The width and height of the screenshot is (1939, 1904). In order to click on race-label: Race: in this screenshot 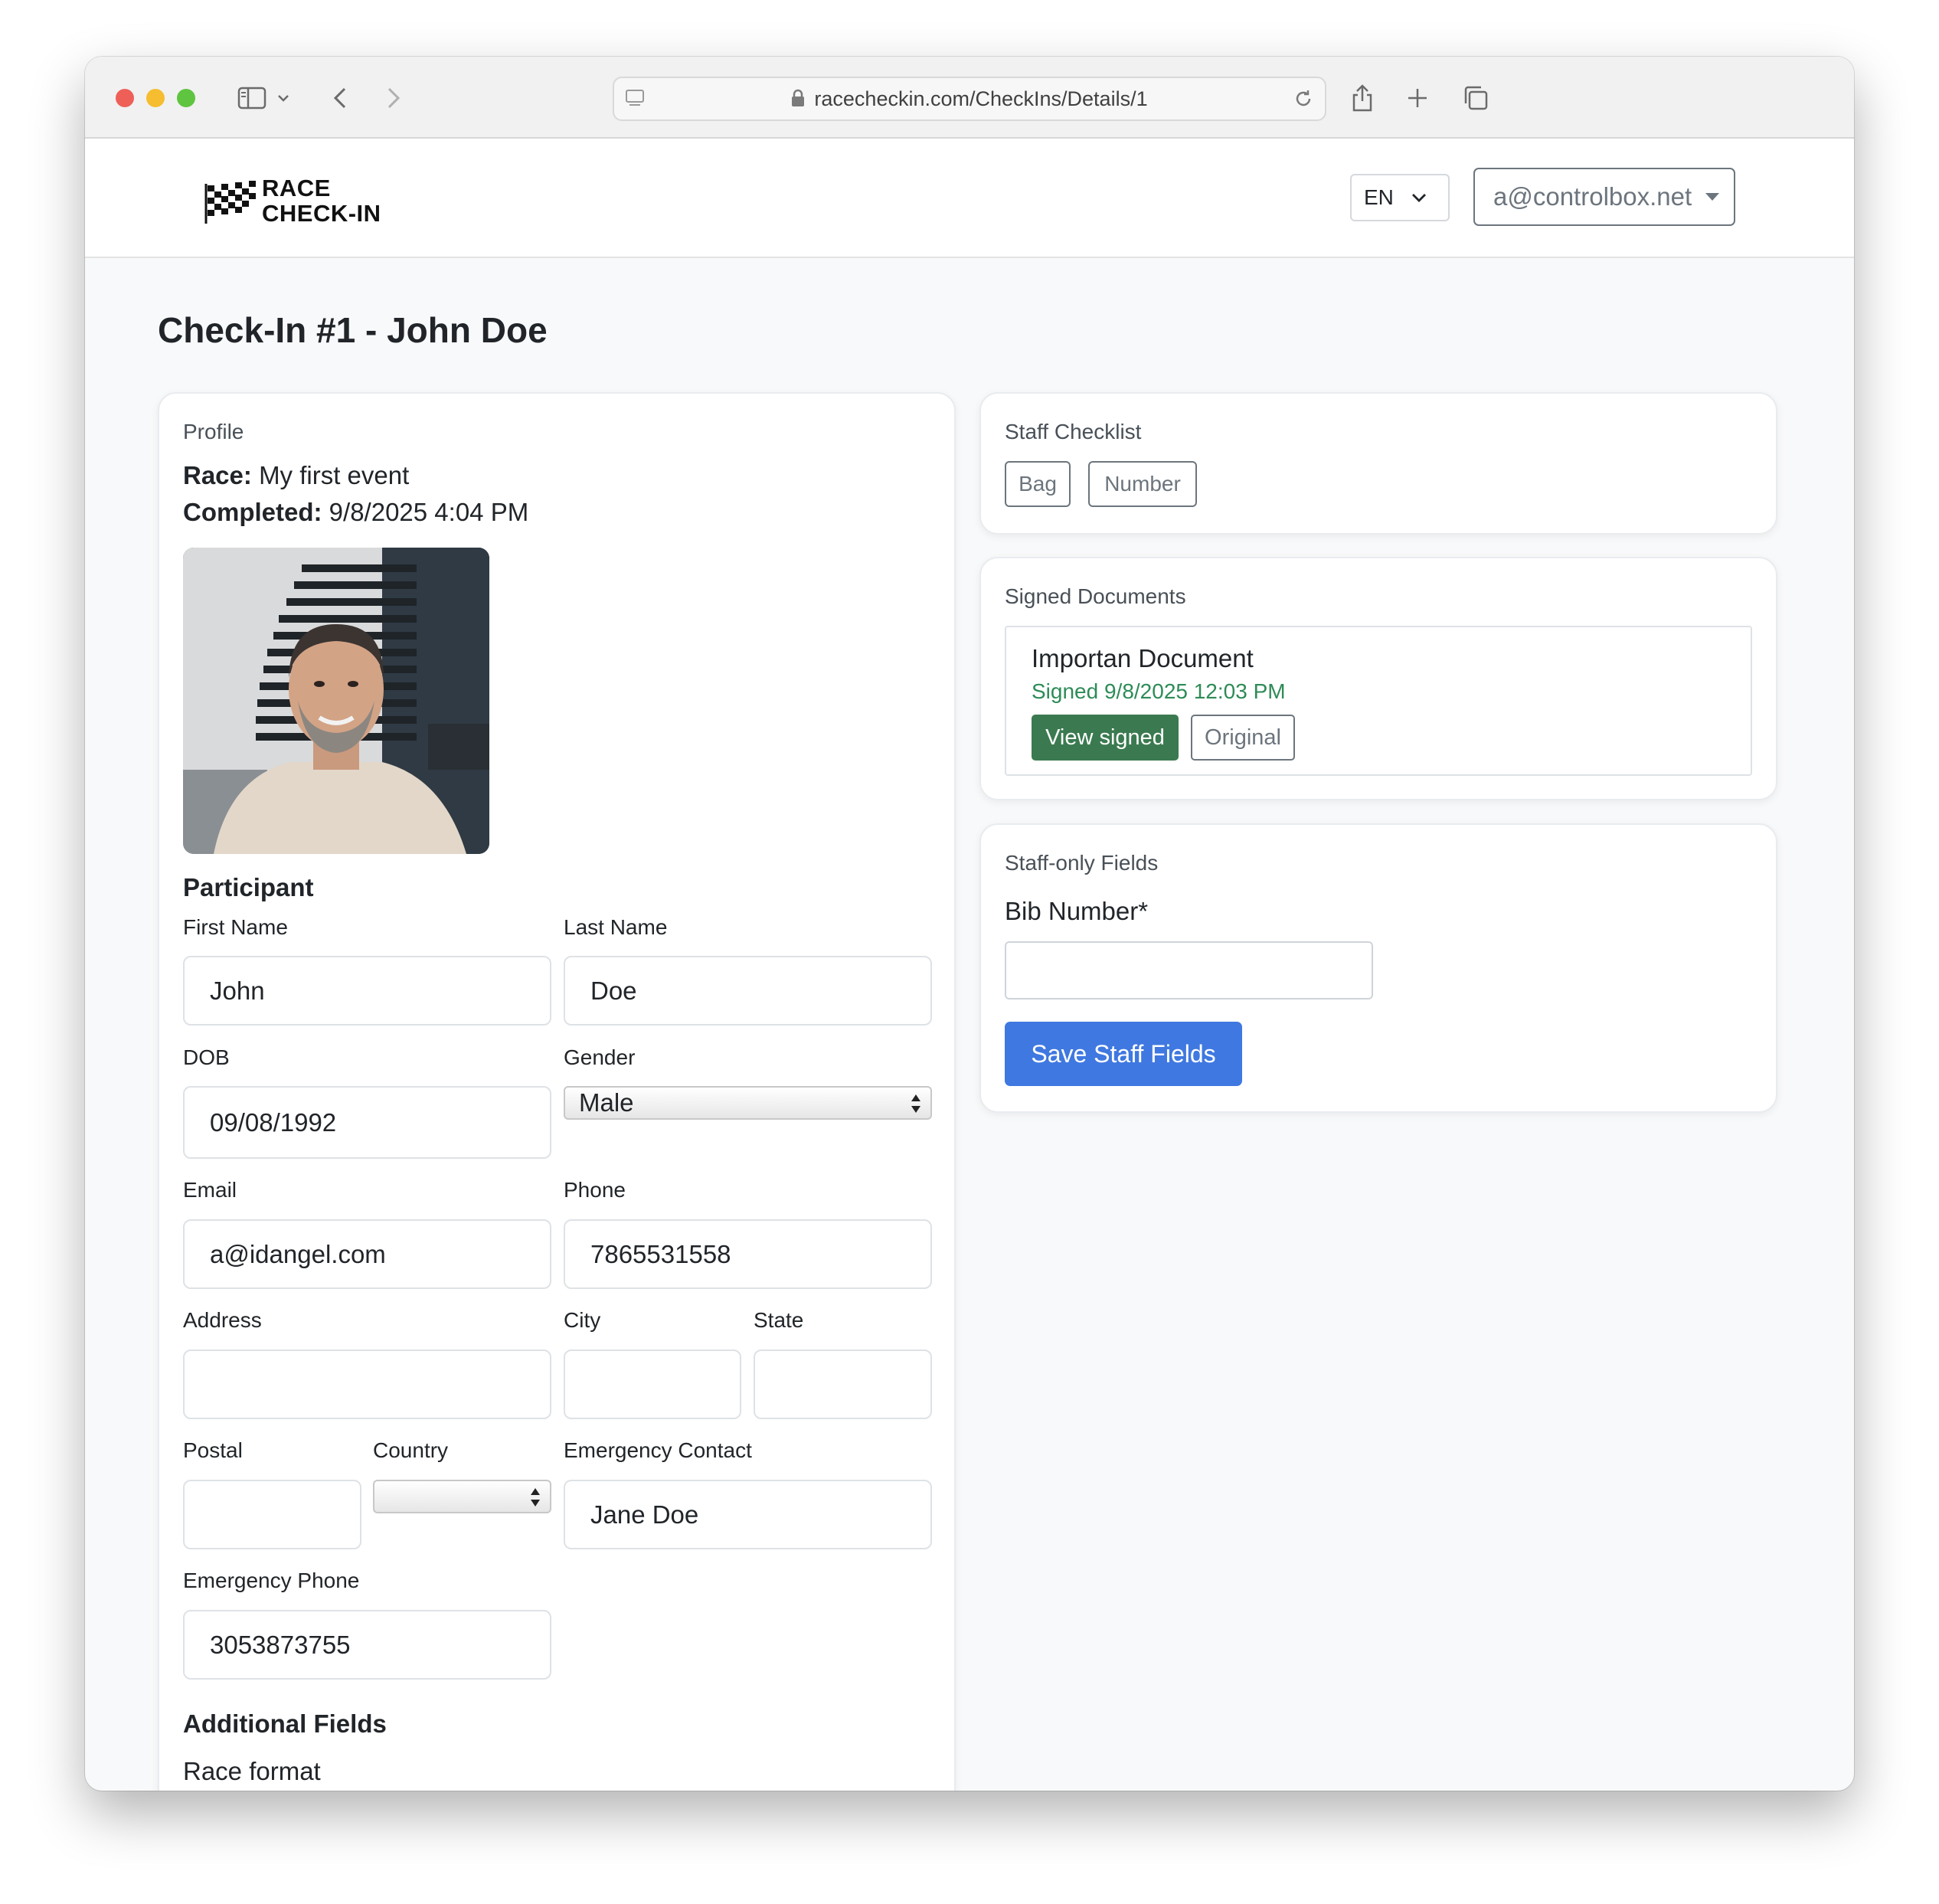, I will do `click(217, 475)`.